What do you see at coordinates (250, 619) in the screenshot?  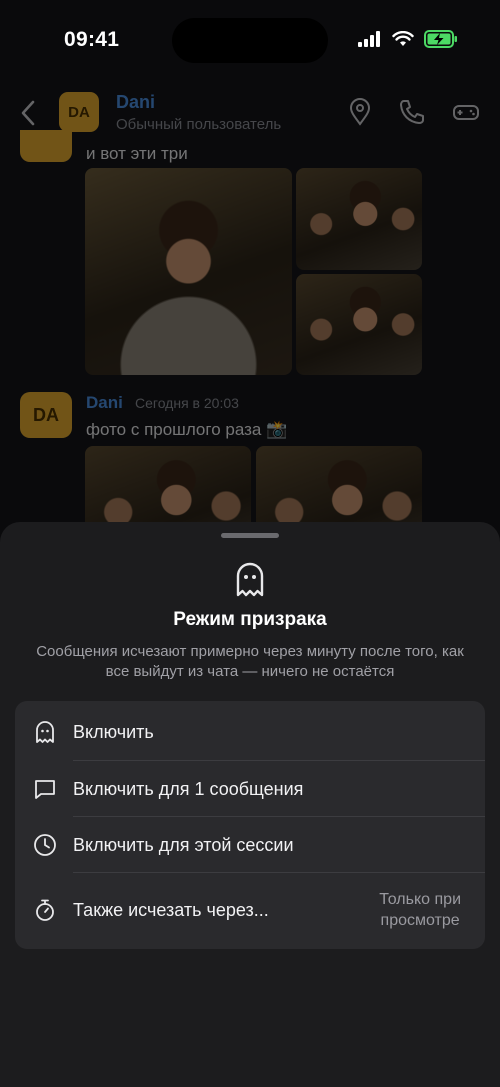 I see `sheet-title: Режим призрака` at bounding box center [250, 619].